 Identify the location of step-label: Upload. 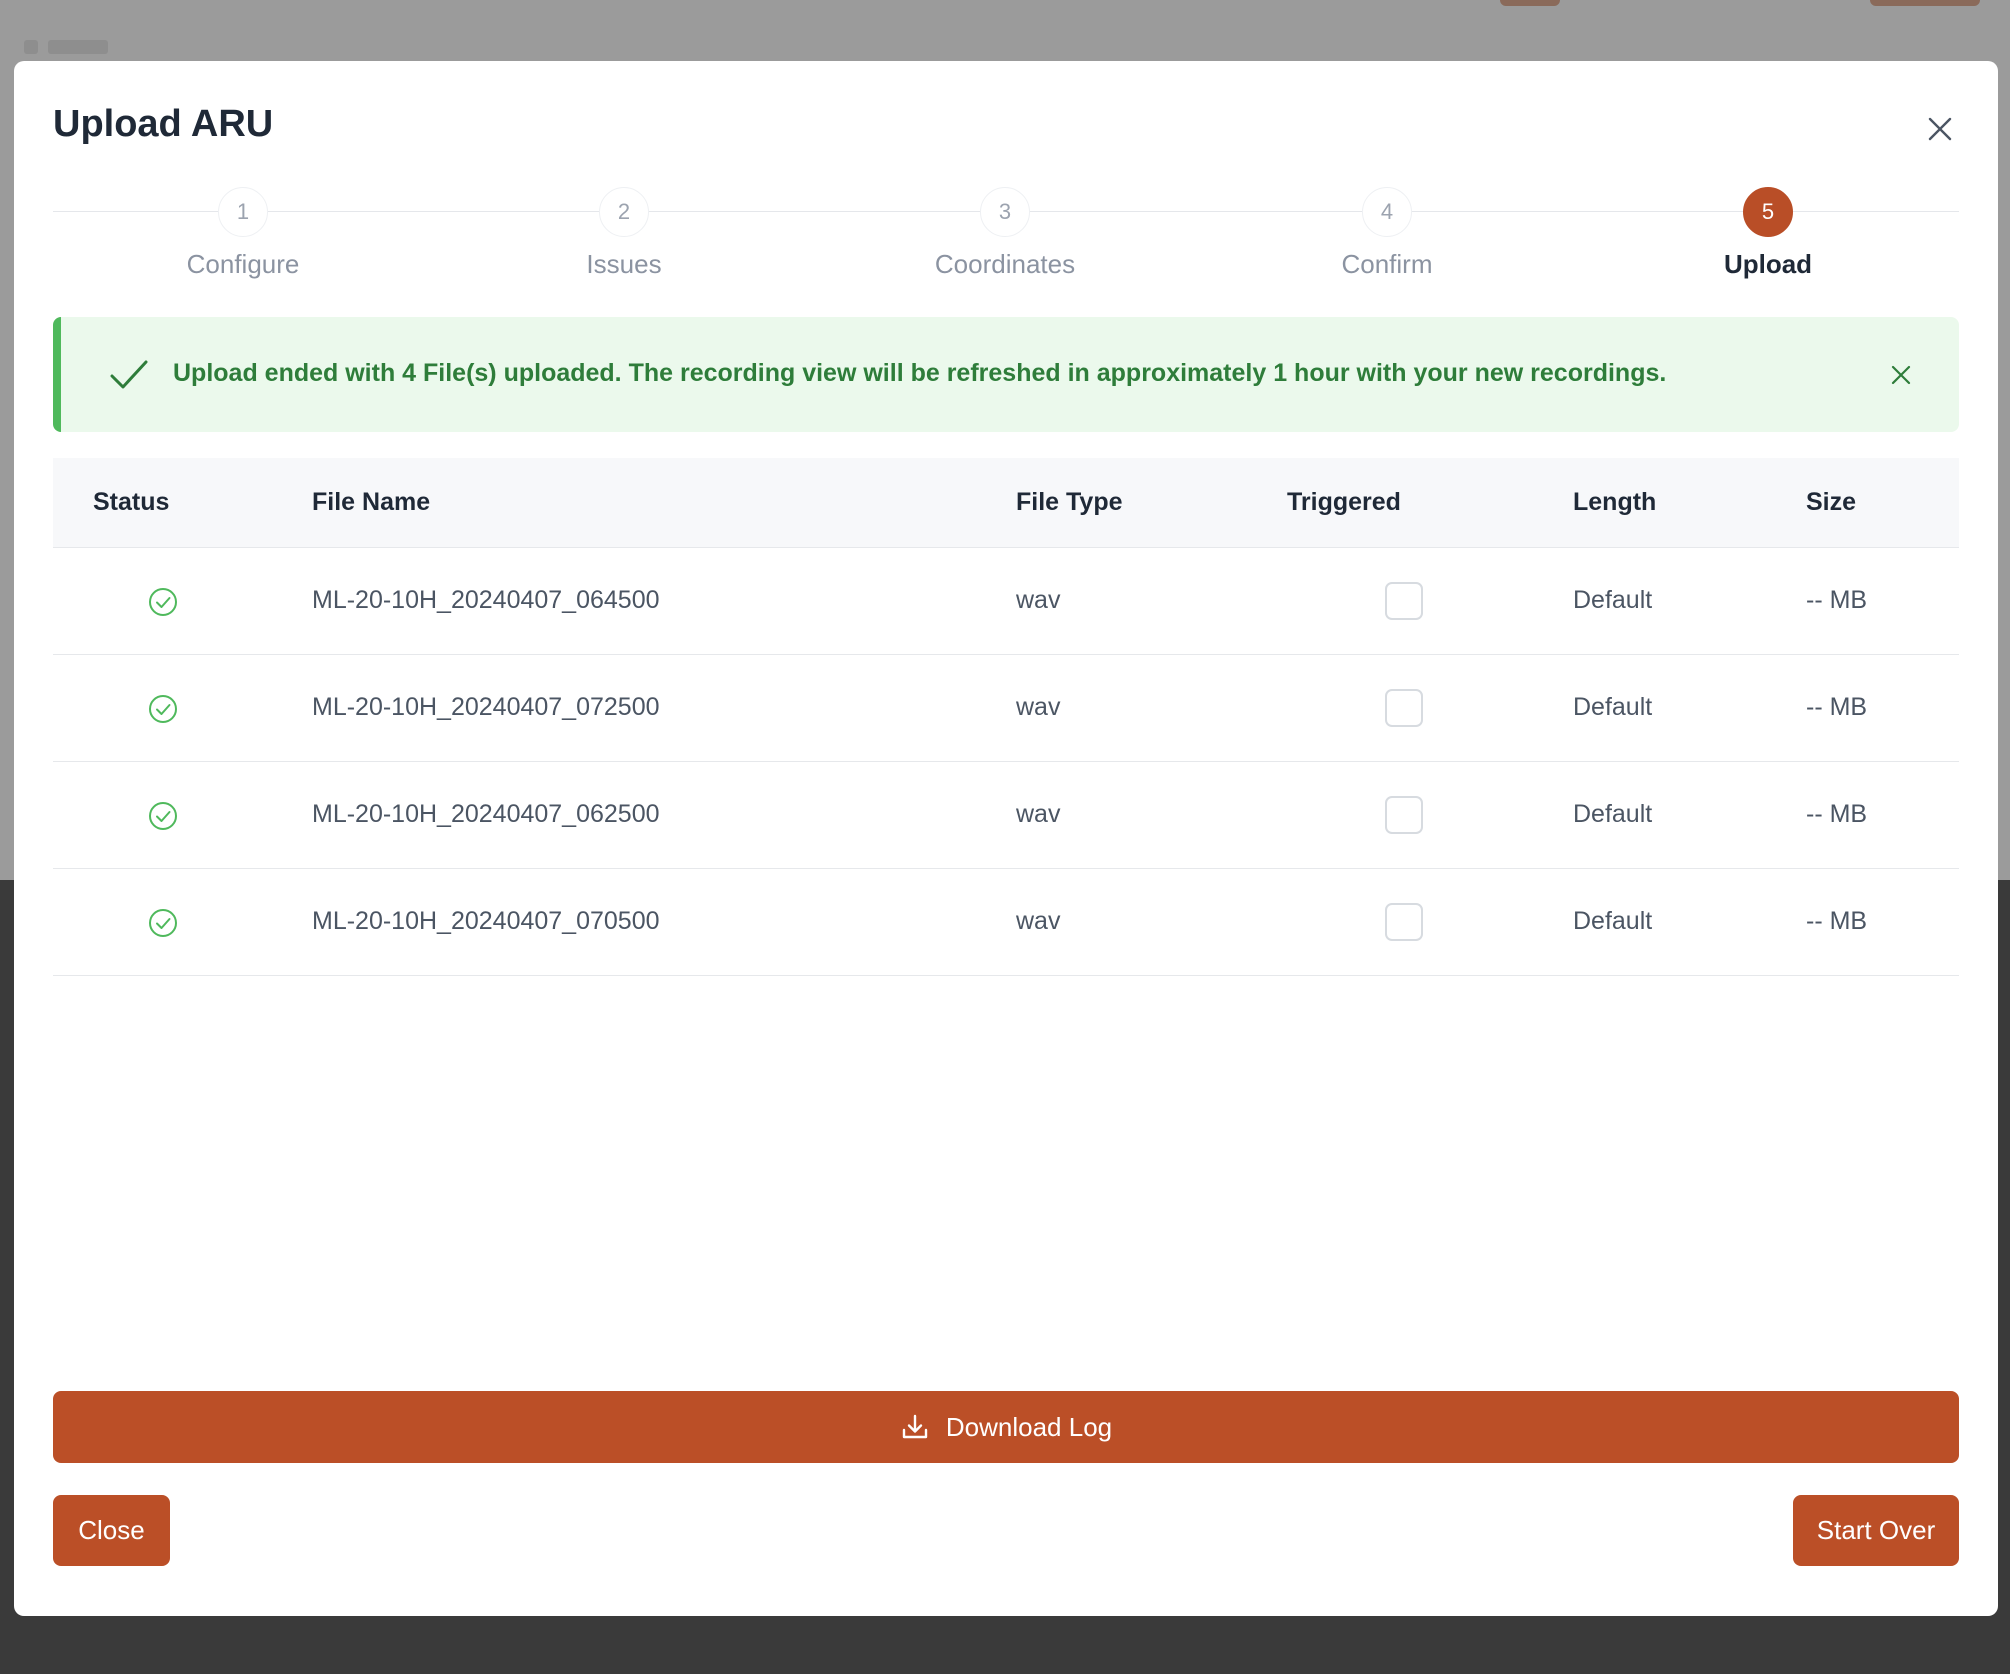
(1768, 264).